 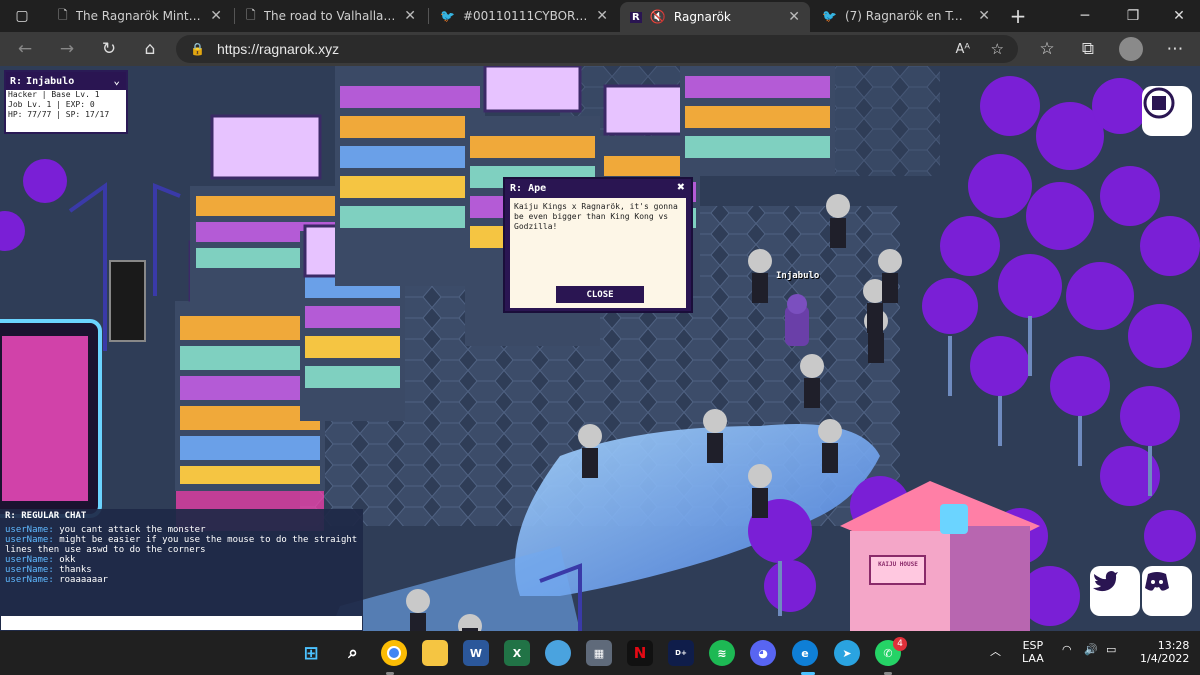 What do you see at coordinates (963, 49) in the screenshot?
I see `read-aloud-icon: Aᴬ` at bounding box center [963, 49].